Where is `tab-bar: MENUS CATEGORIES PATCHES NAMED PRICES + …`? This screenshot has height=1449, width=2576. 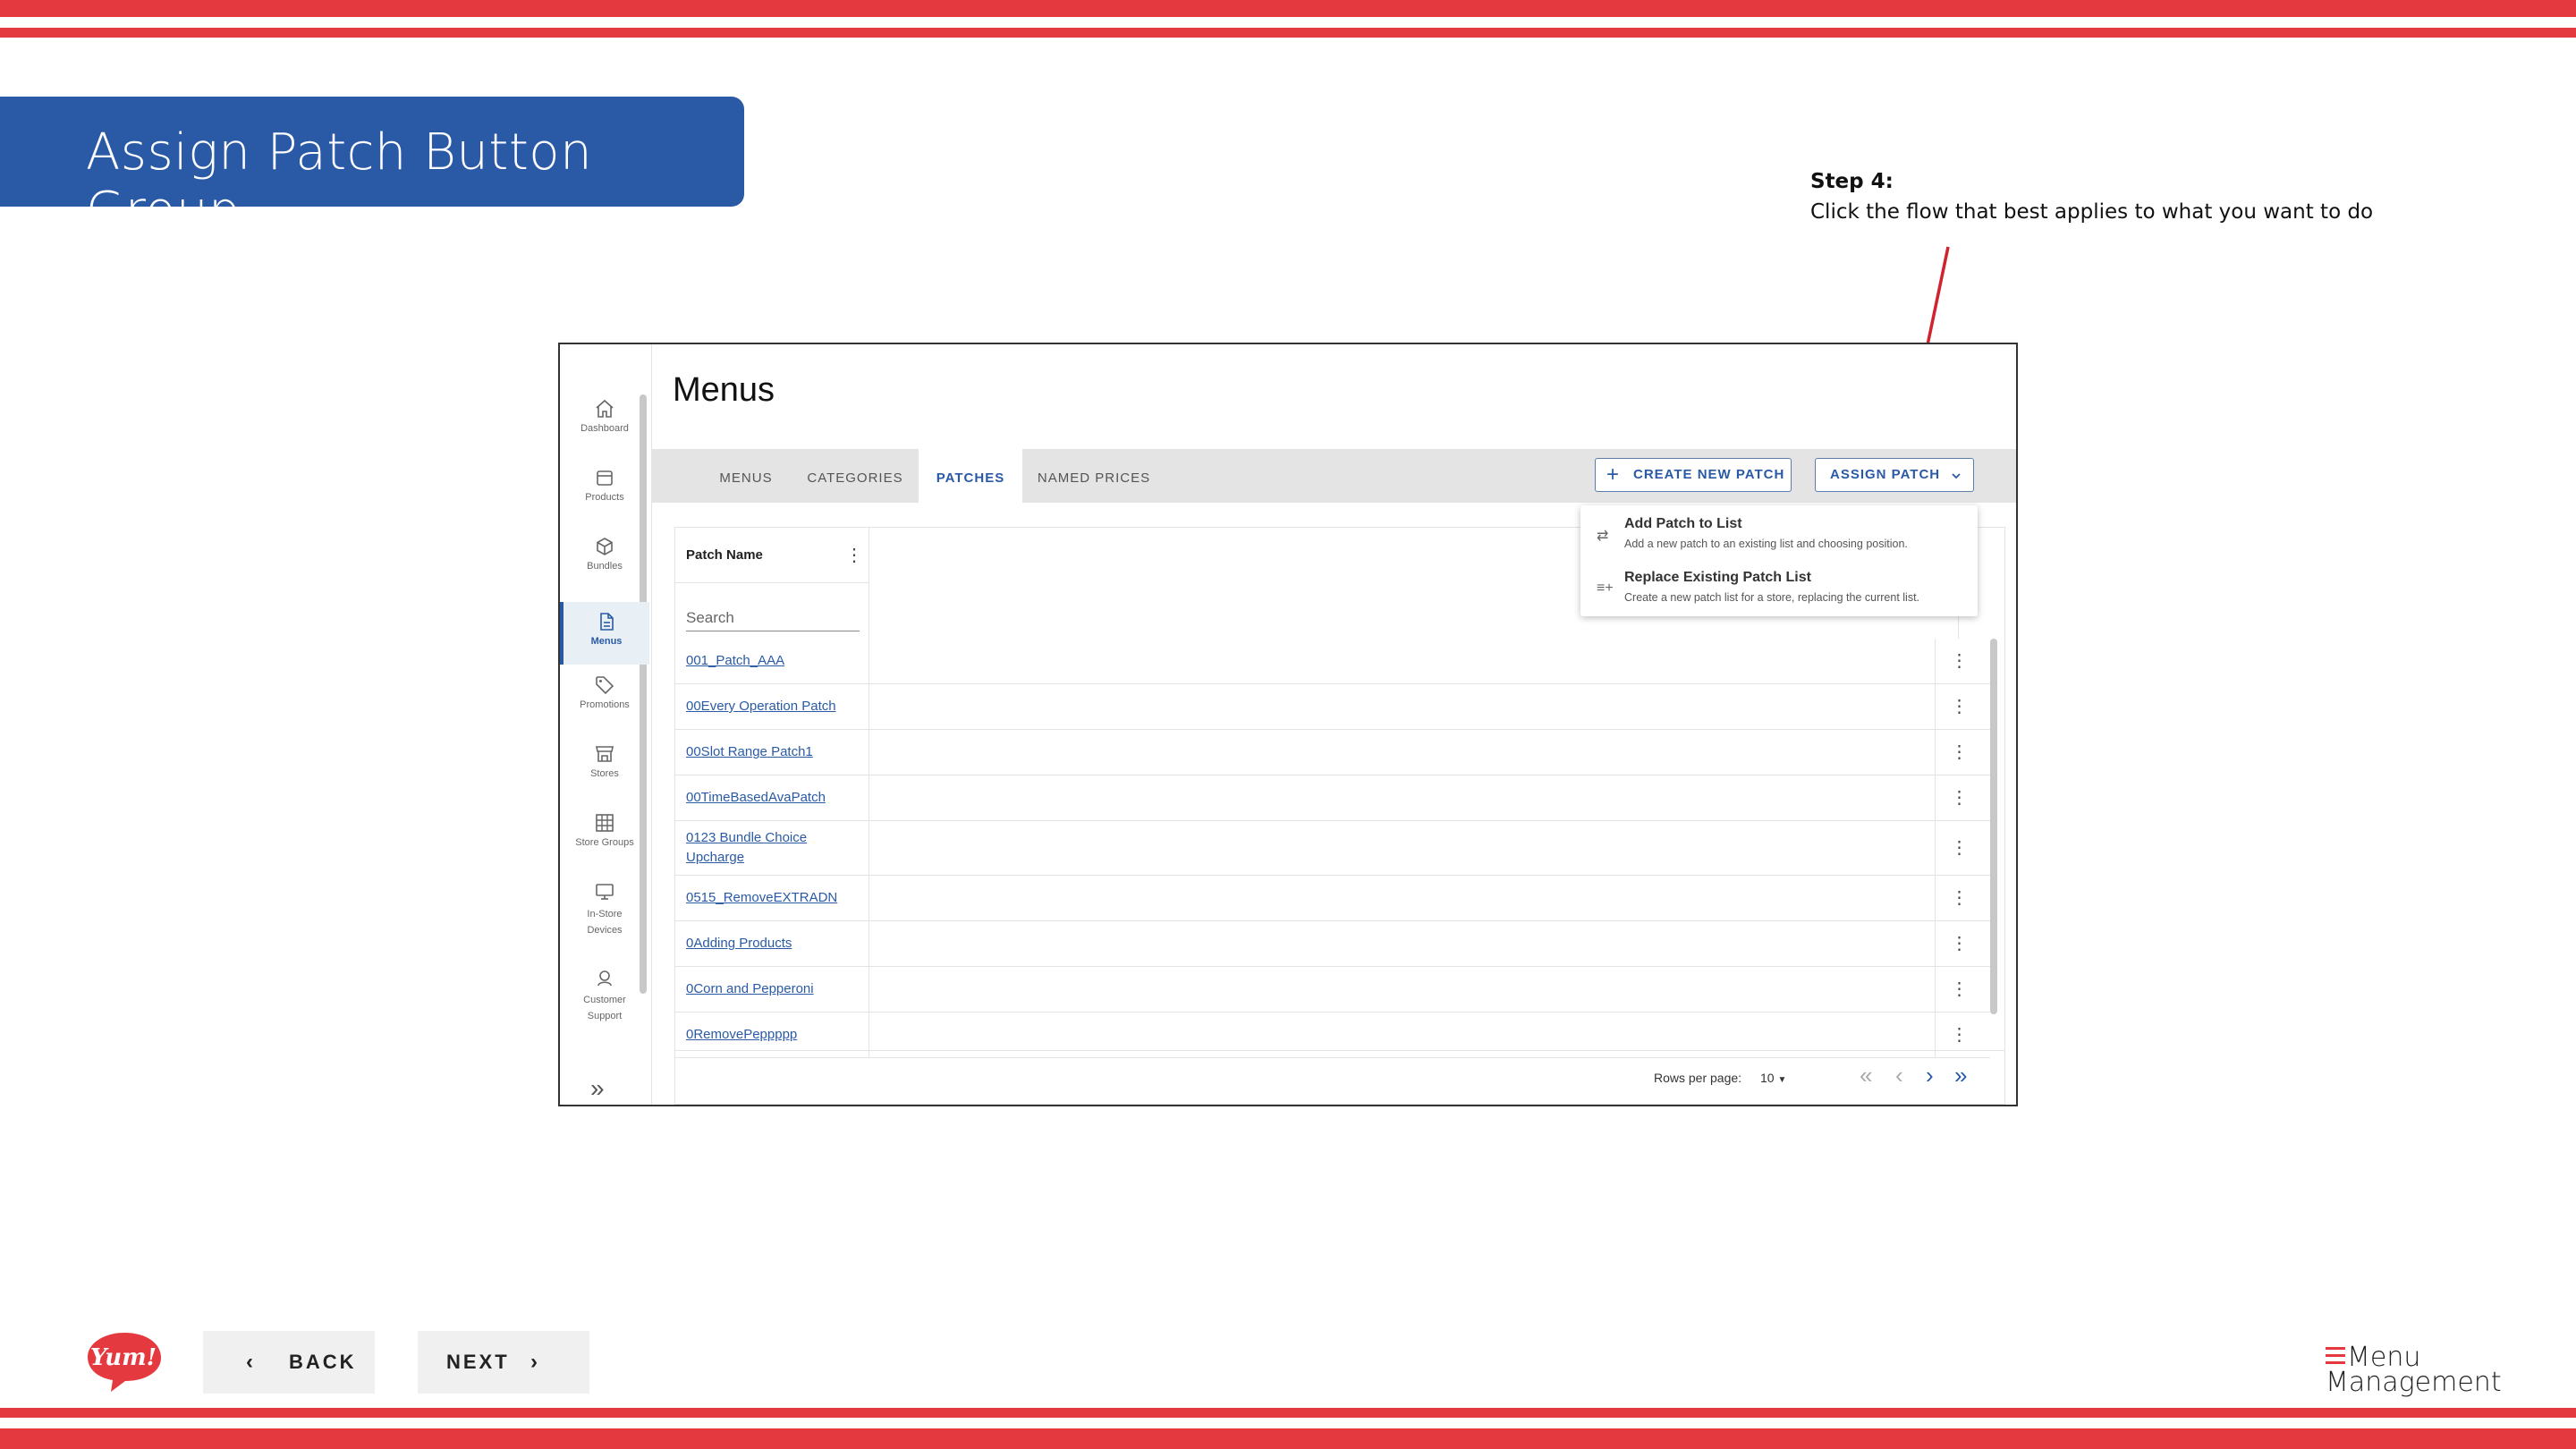 tab-bar: MENUS CATEGORIES PATCHES NAMED PRICES + … is located at coordinates (1334, 476).